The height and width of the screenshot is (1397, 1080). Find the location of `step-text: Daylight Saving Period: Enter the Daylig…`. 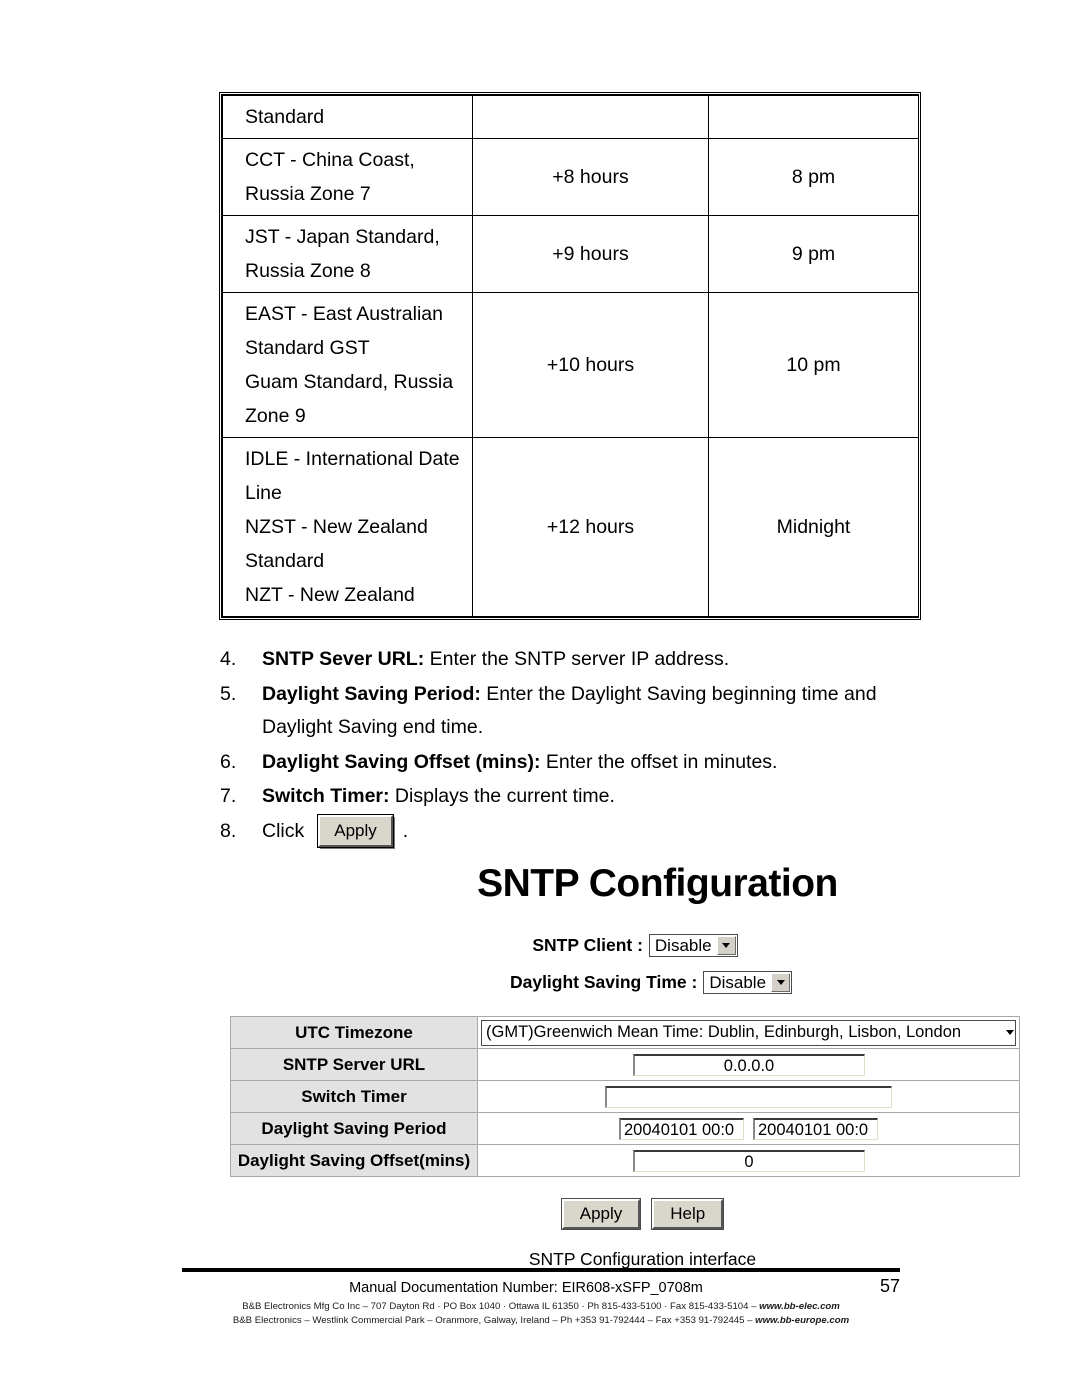

step-text: Daylight Saving Period: Enter the Daylig… is located at coordinates (601, 711).